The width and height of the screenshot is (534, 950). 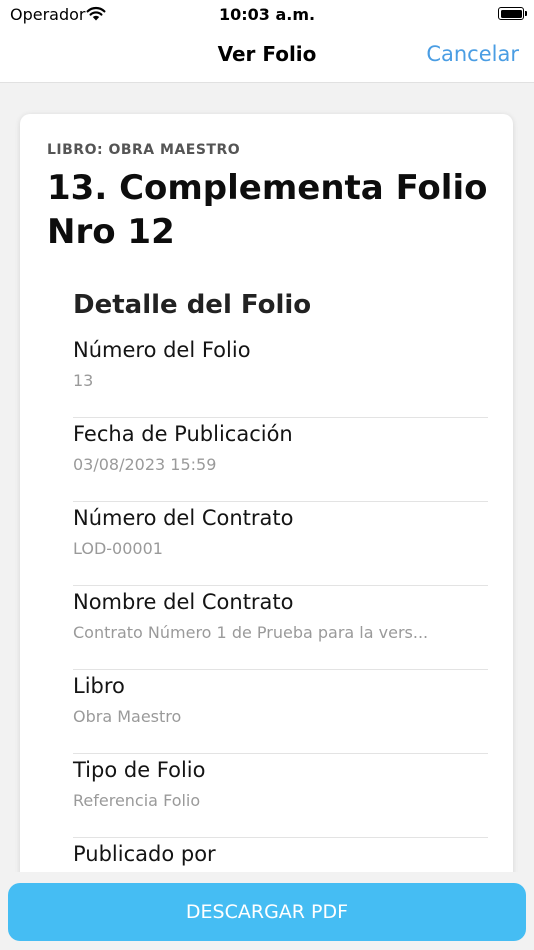 I want to click on battery-icon, so click(x=512, y=13).